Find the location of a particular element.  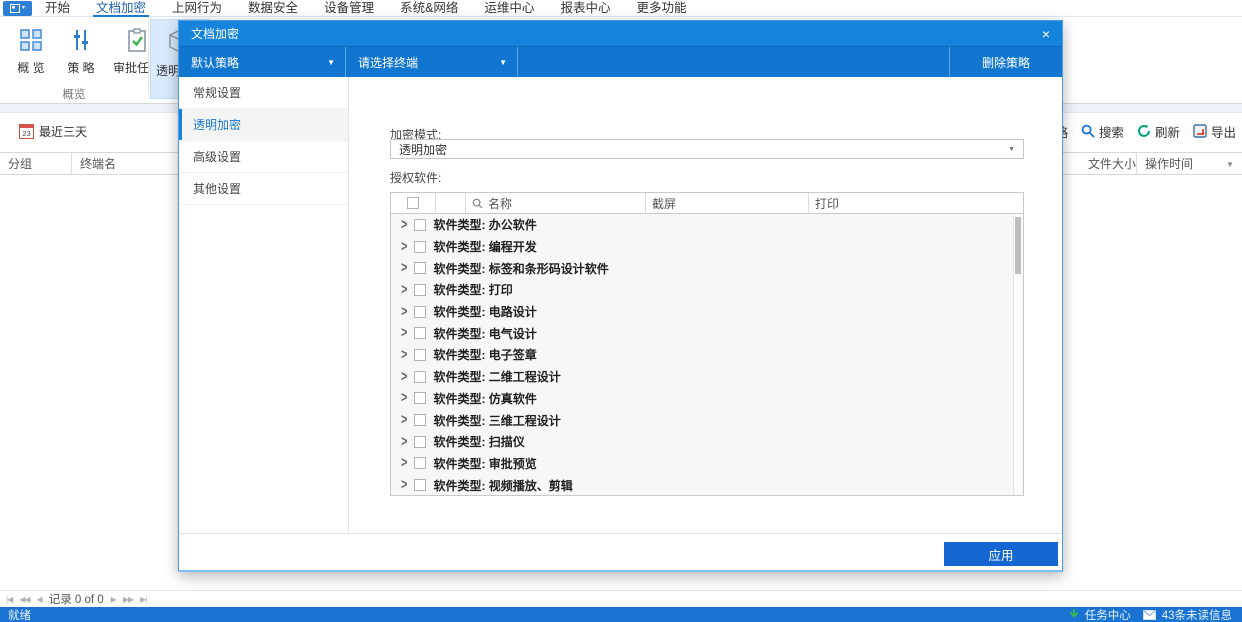

nav-fast-next-icon: ▶▶ is located at coordinates (128, 599).